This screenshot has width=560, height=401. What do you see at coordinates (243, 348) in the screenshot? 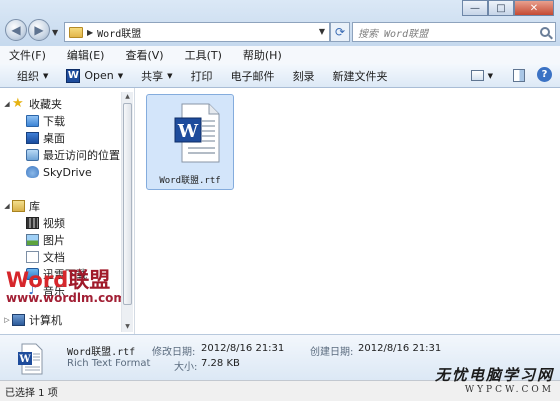
I see `modified-value: 2012/8/16 21:31` at bounding box center [243, 348].